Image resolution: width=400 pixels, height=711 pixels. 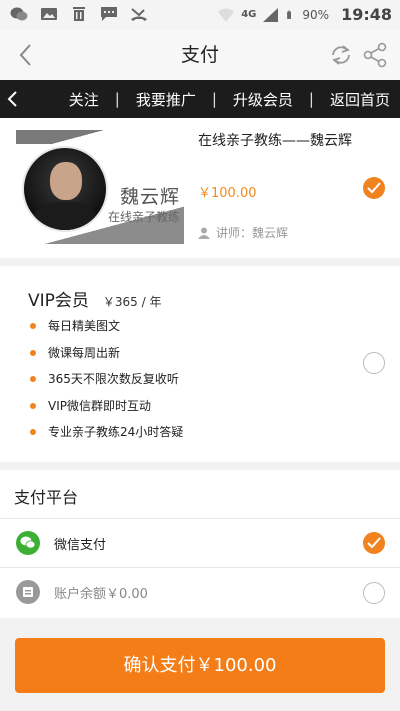 I want to click on vip-benefit-item: 每日精美图文, so click(x=106, y=331).